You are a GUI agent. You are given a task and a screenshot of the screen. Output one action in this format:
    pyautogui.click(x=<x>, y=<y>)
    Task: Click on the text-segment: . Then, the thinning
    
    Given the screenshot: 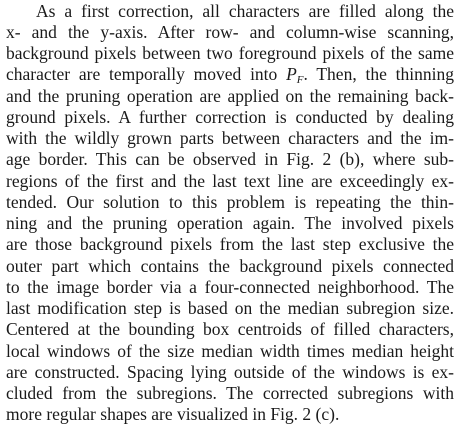 What is the action you would take?
    pyautogui.click(x=378, y=74)
    